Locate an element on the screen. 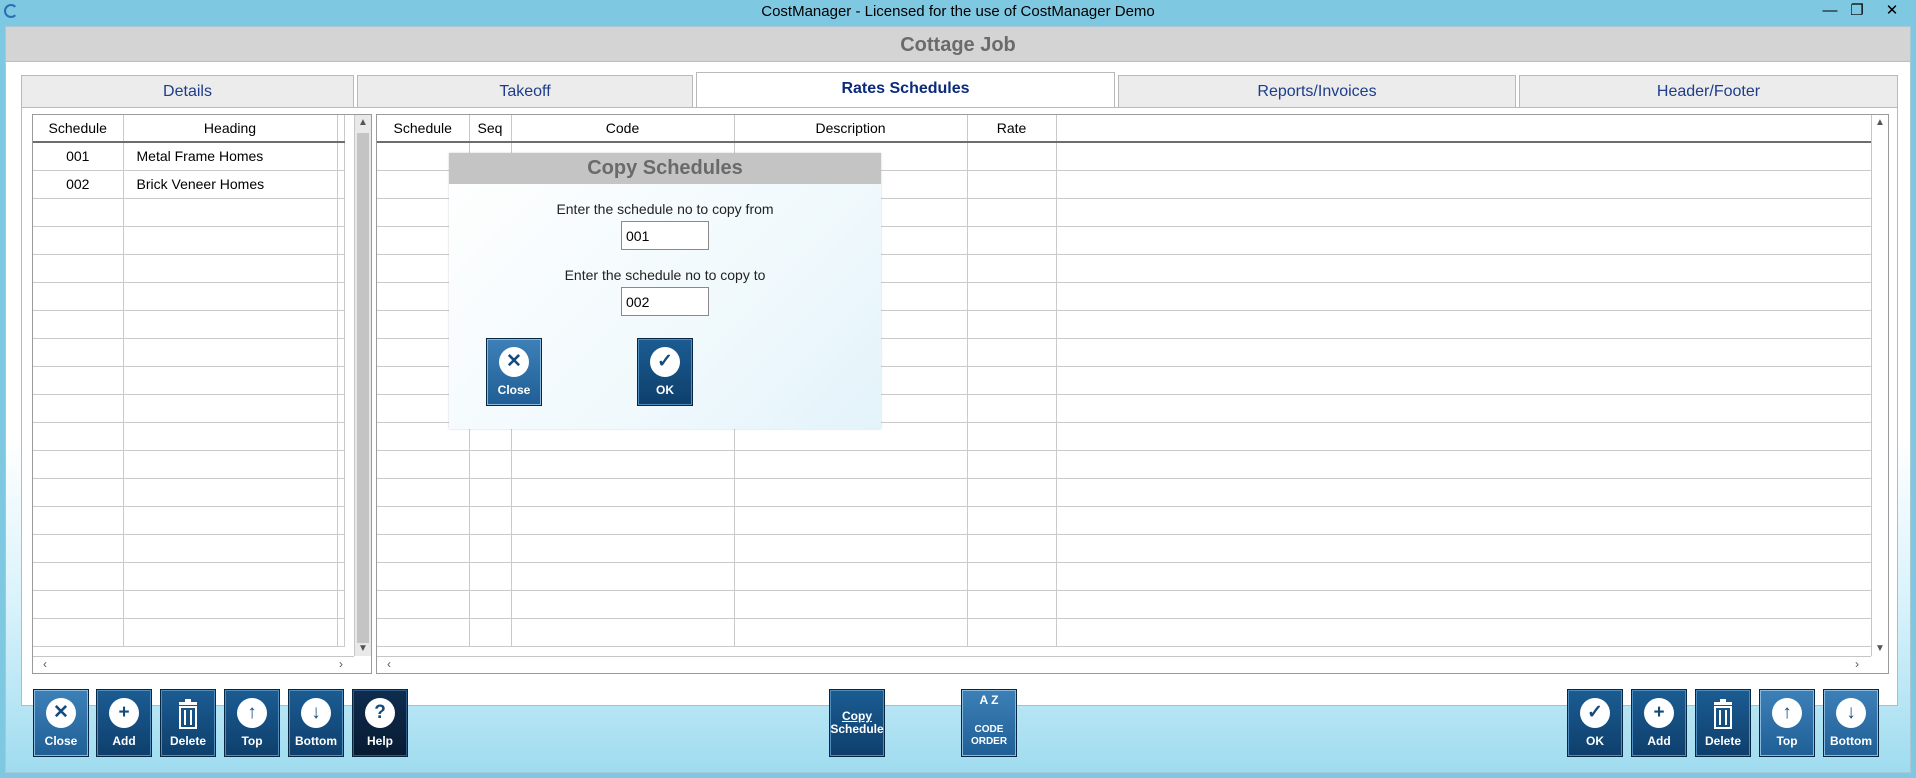 This screenshot has width=1916, height=778. ok-button: ✓ OK is located at coordinates (1595, 723).